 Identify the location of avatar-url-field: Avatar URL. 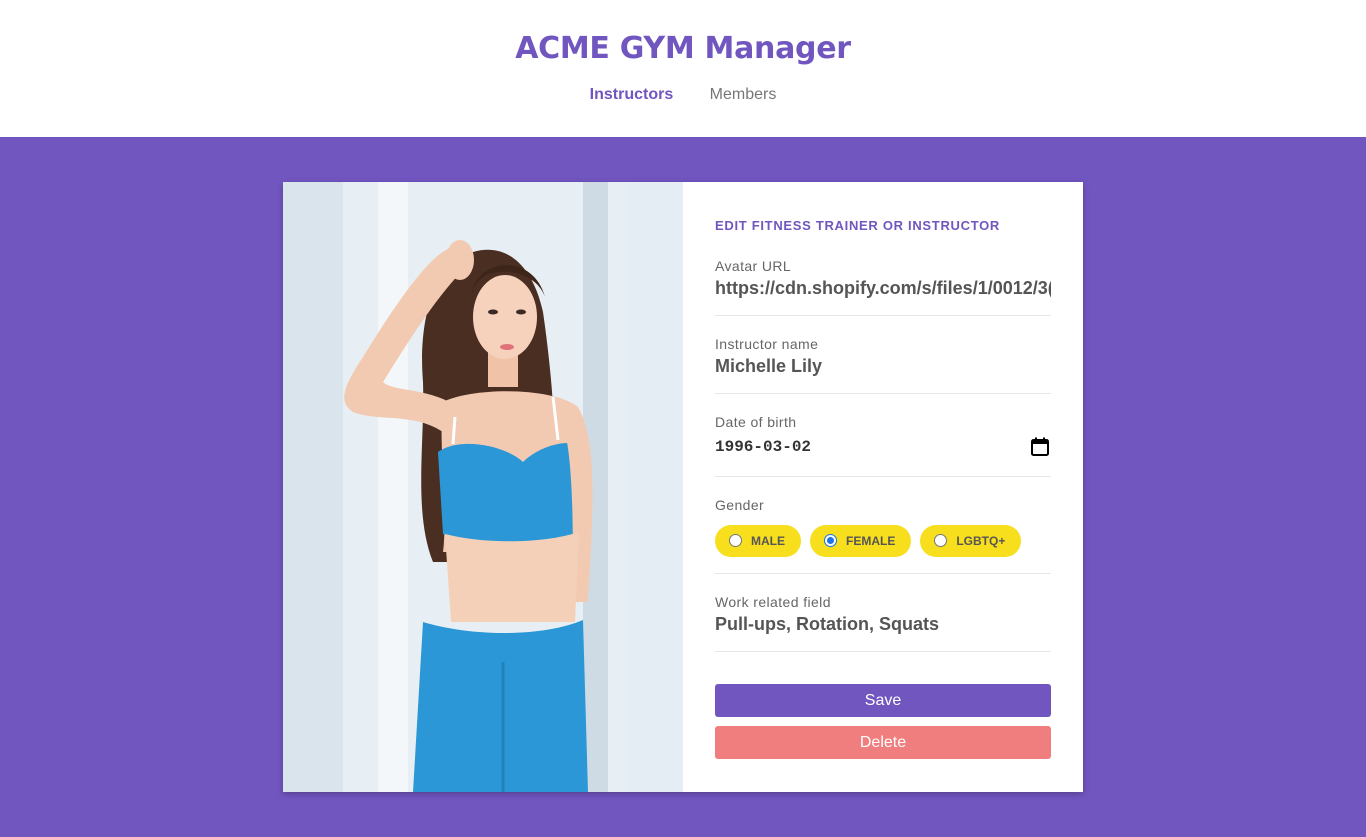
(883, 287).